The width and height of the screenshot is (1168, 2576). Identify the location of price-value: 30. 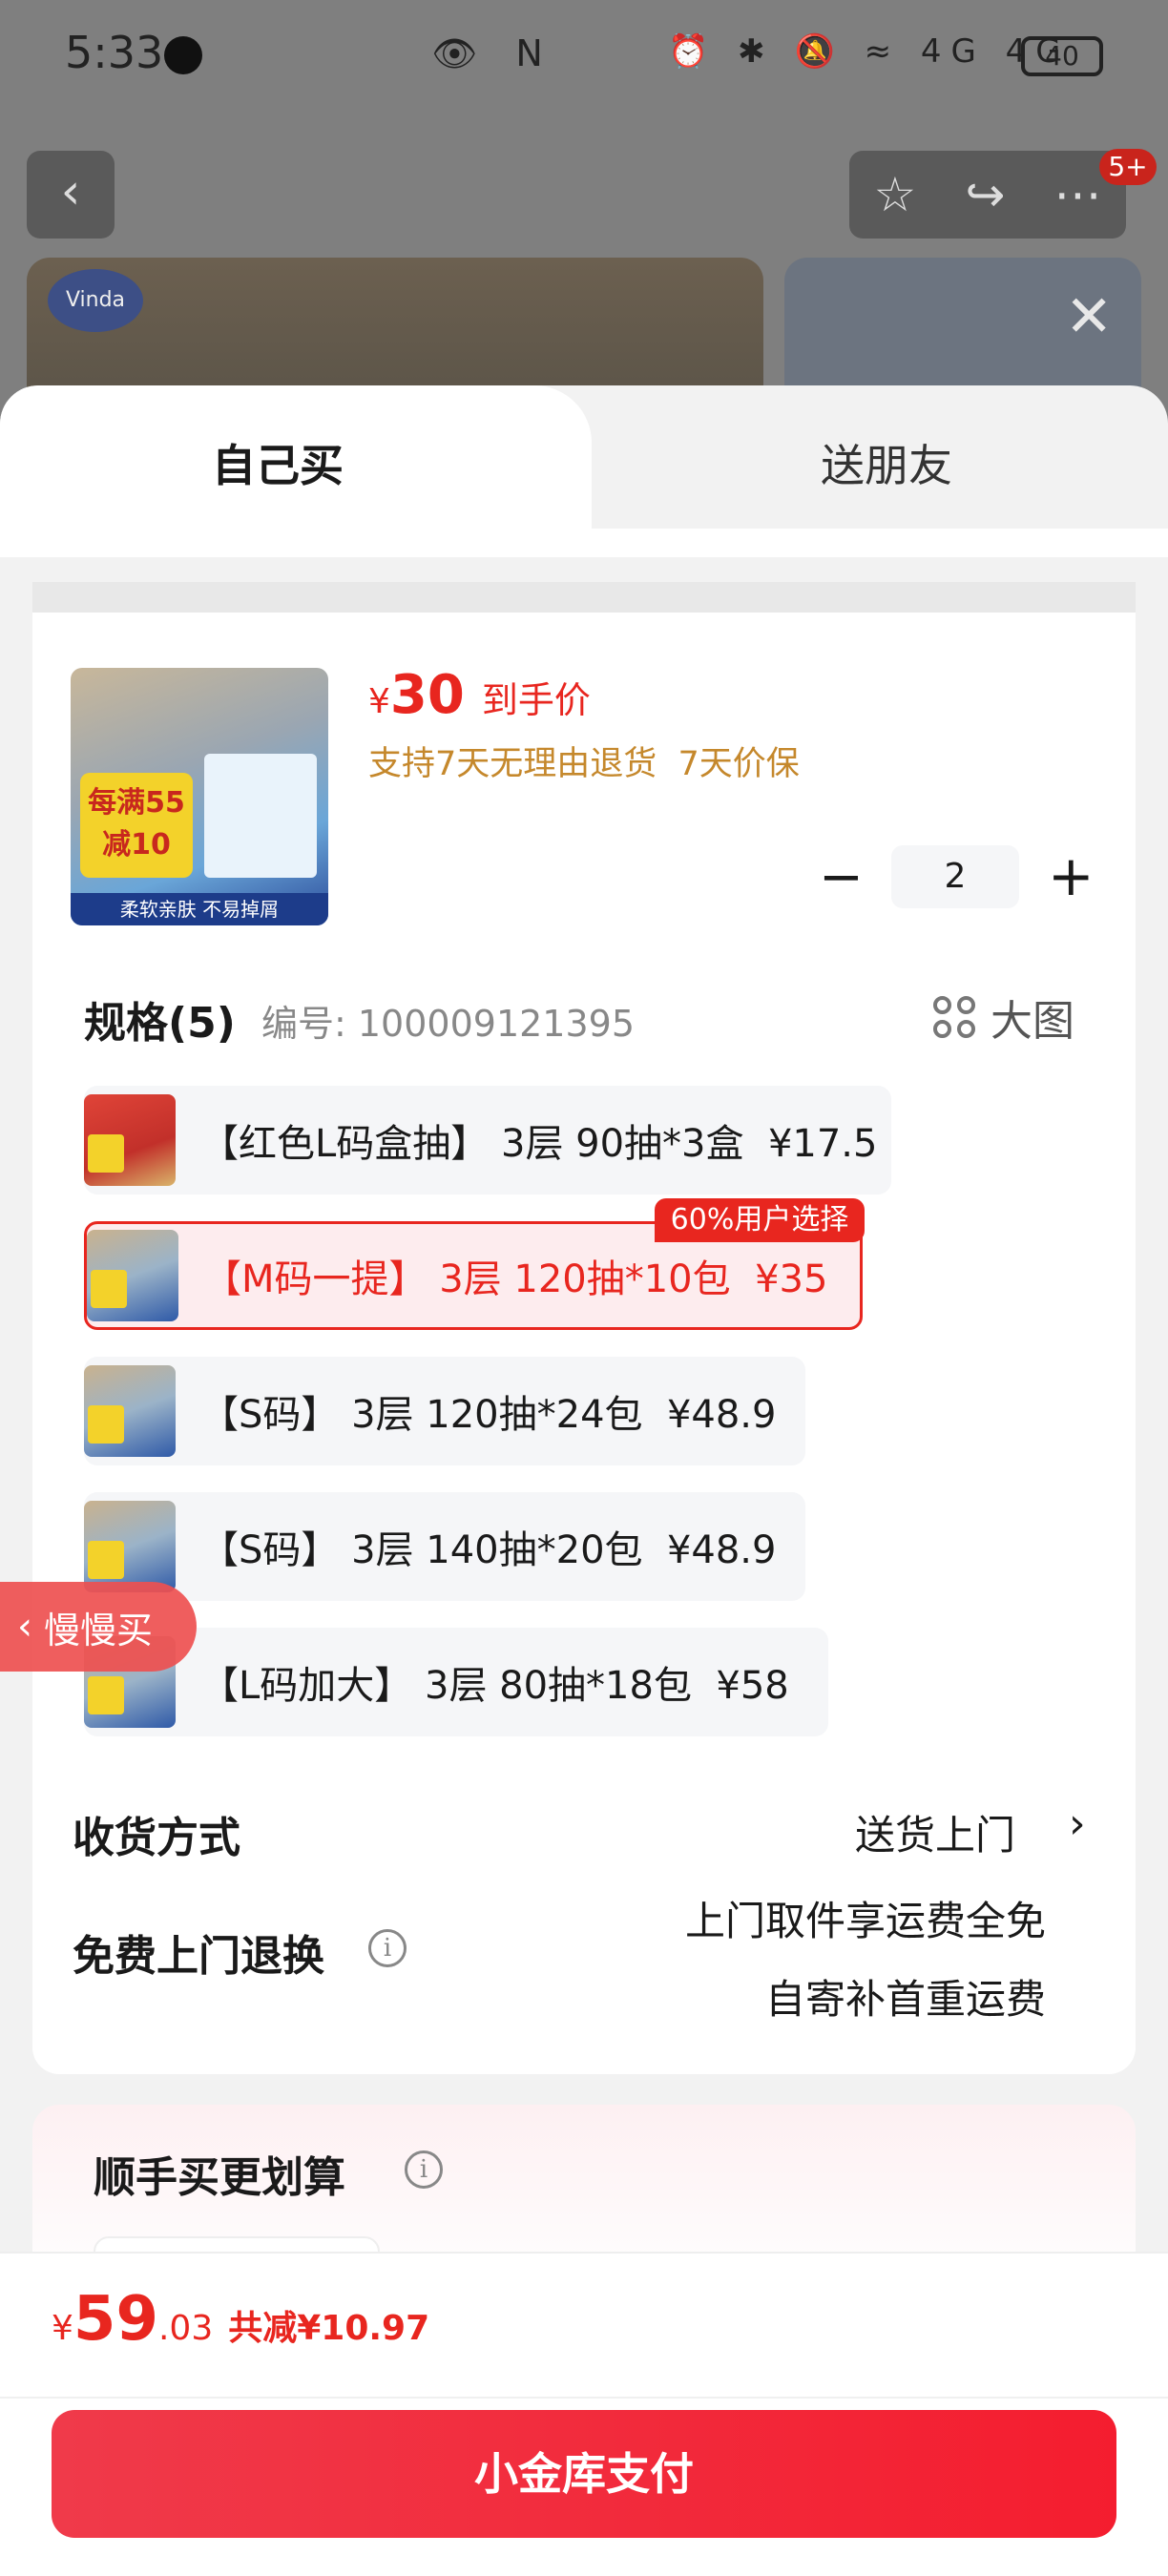
(427, 695).